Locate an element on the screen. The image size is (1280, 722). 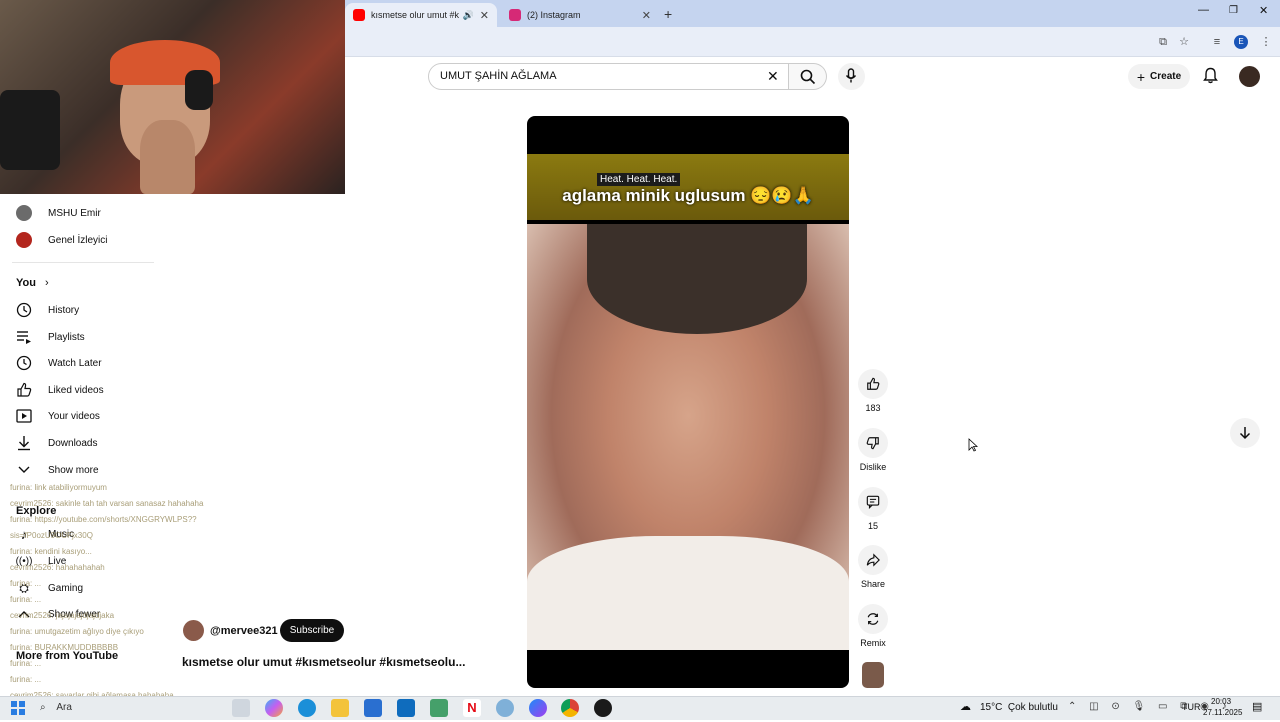
remix-label: Remix is located at coordinates (873, 643).